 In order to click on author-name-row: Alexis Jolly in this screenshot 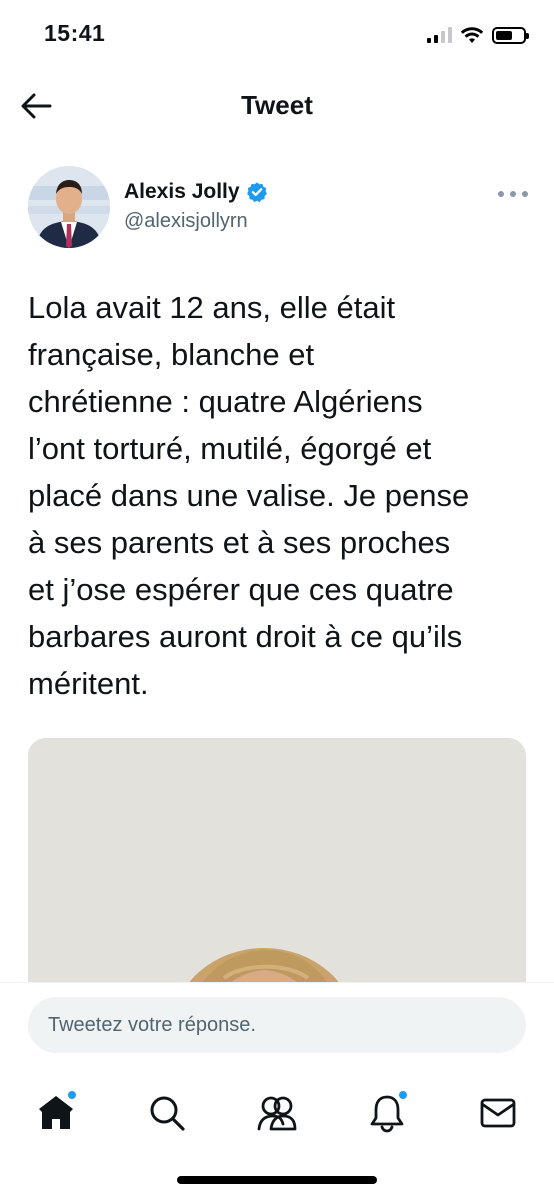, I will do `click(196, 192)`.